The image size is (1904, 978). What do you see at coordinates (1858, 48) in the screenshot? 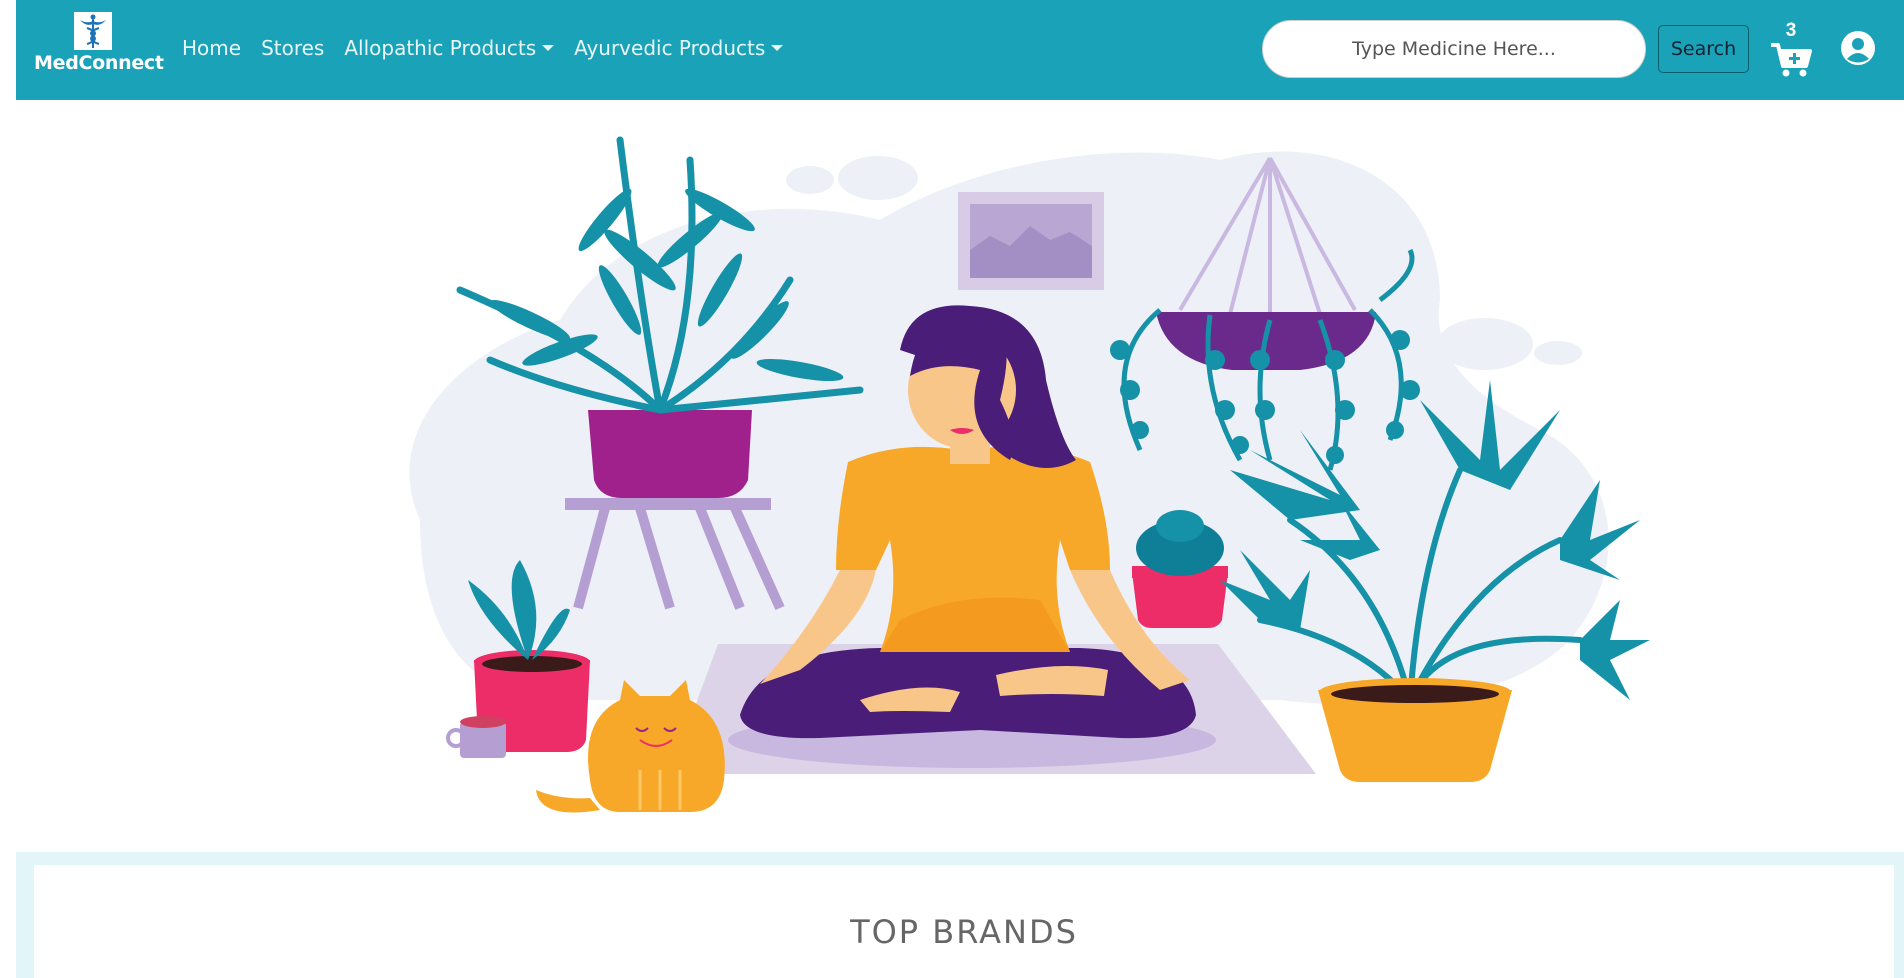
I see `user-account-icon` at bounding box center [1858, 48].